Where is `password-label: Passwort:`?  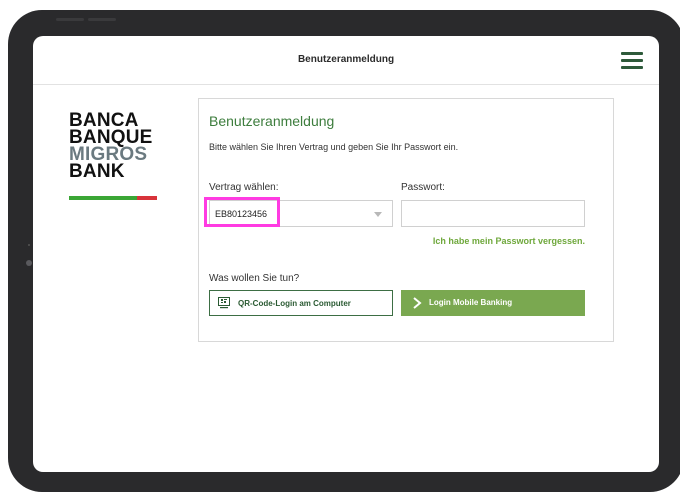 password-label: Passwort: is located at coordinates (423, 187).